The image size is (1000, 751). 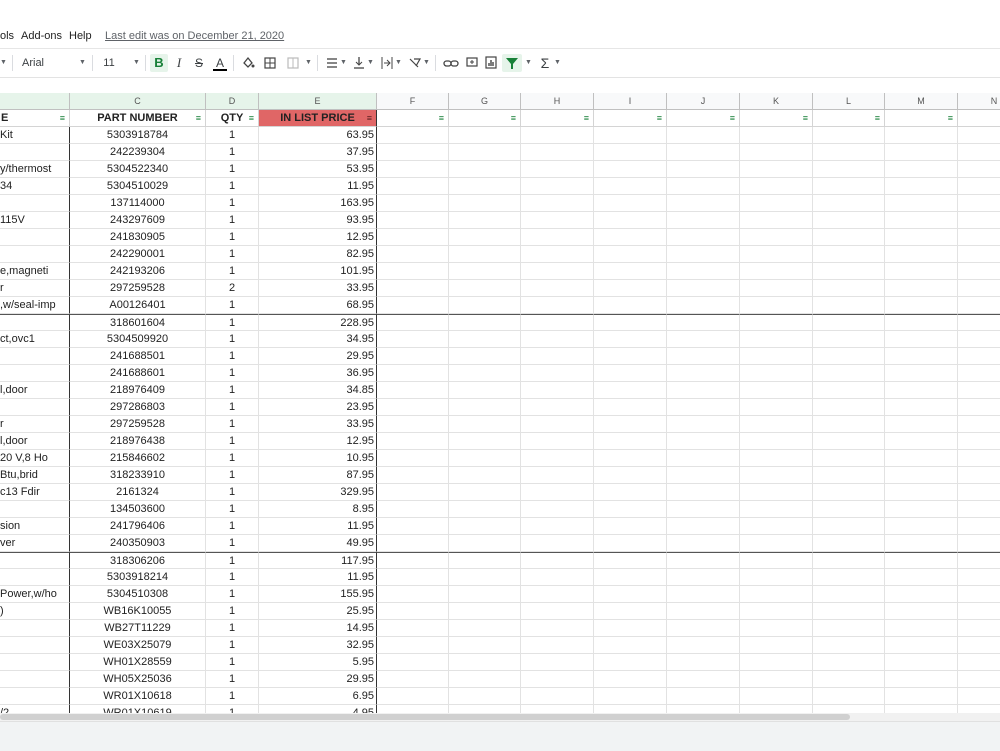 What do you see at coordinates (359, 63) in the screenshot?
I see `align-vertical-icon` at bounding box center [359, 63].